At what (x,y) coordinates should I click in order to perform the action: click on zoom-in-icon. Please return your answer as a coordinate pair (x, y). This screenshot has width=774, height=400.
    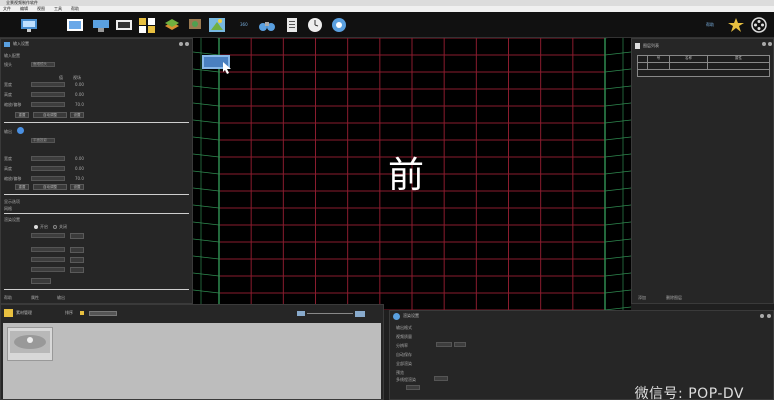
    Looking at the image, I should click on (360, 314).